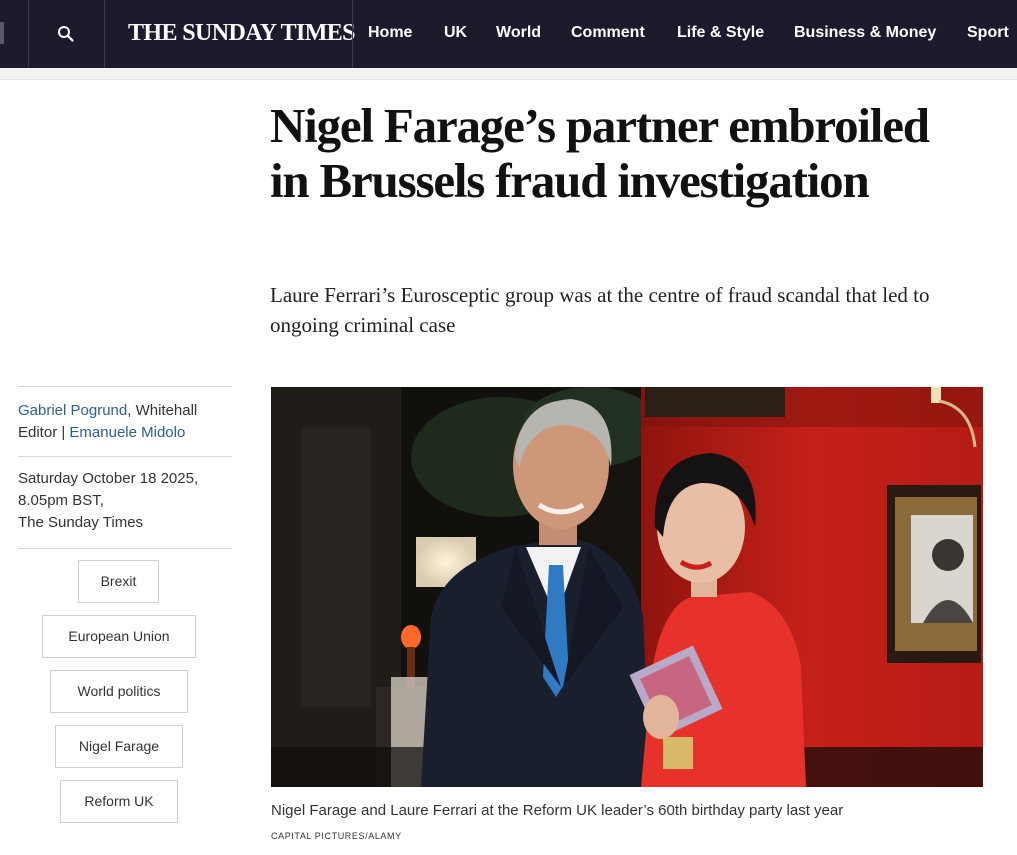 The height and width of the screenshot is (855, 1017). I want to click on tag-nigel-farage: Nigel Farage, so click(119, 746).